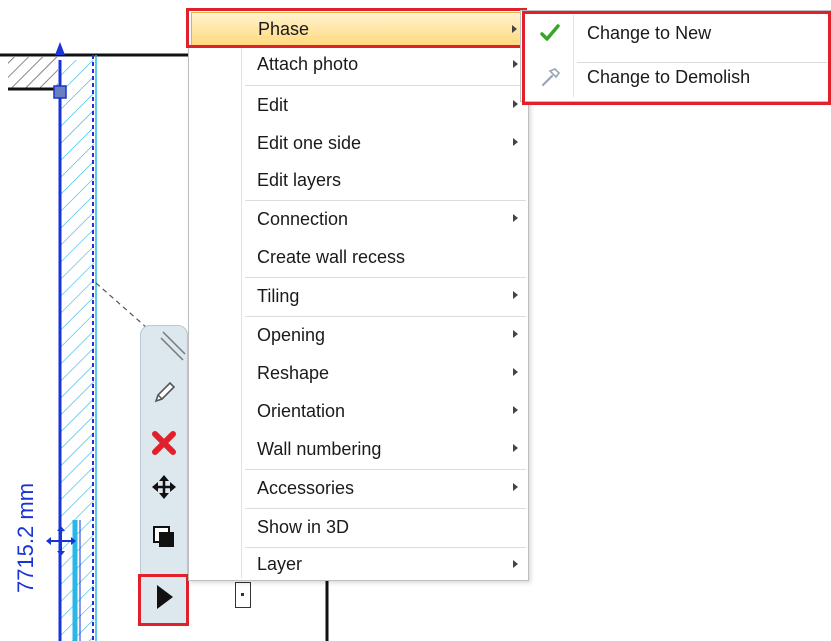 This screenshot has height=641, width=831. I want to click on menu-item-edit-one-side: Edit one side, so click(358, 144).